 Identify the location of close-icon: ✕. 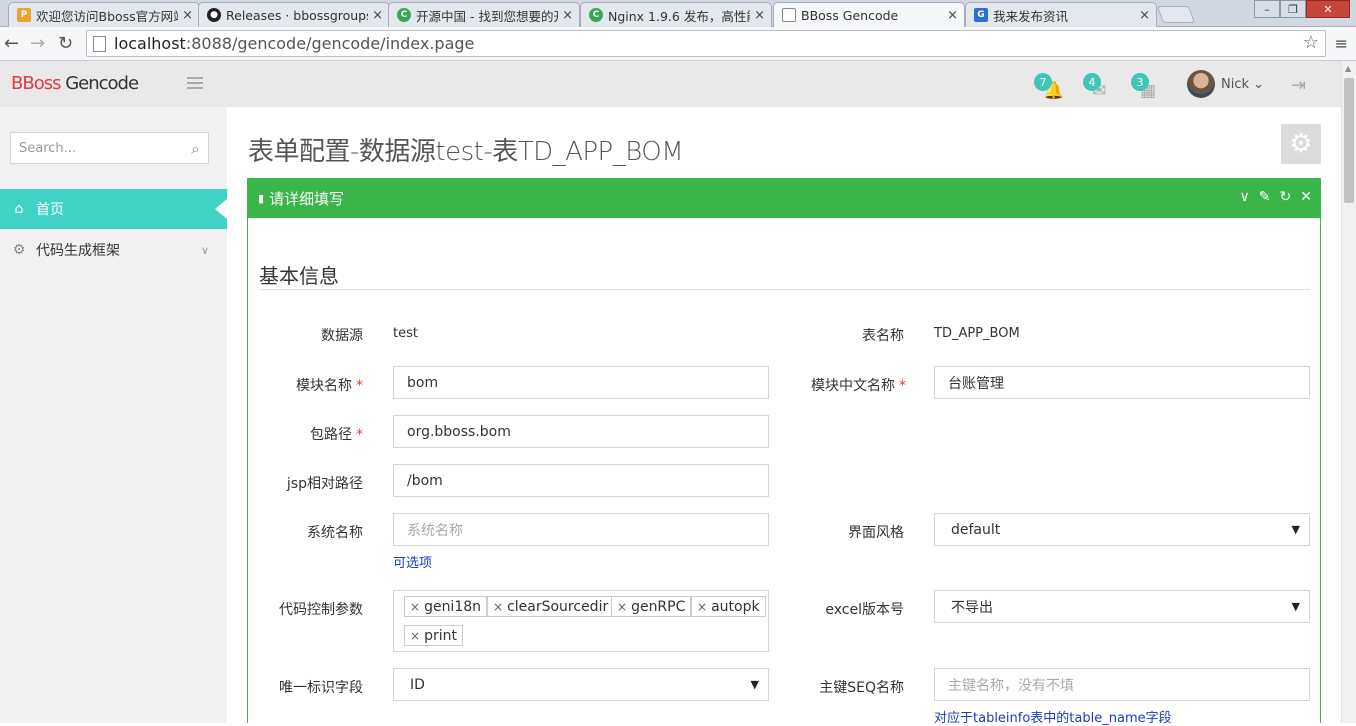
(1306, 197).